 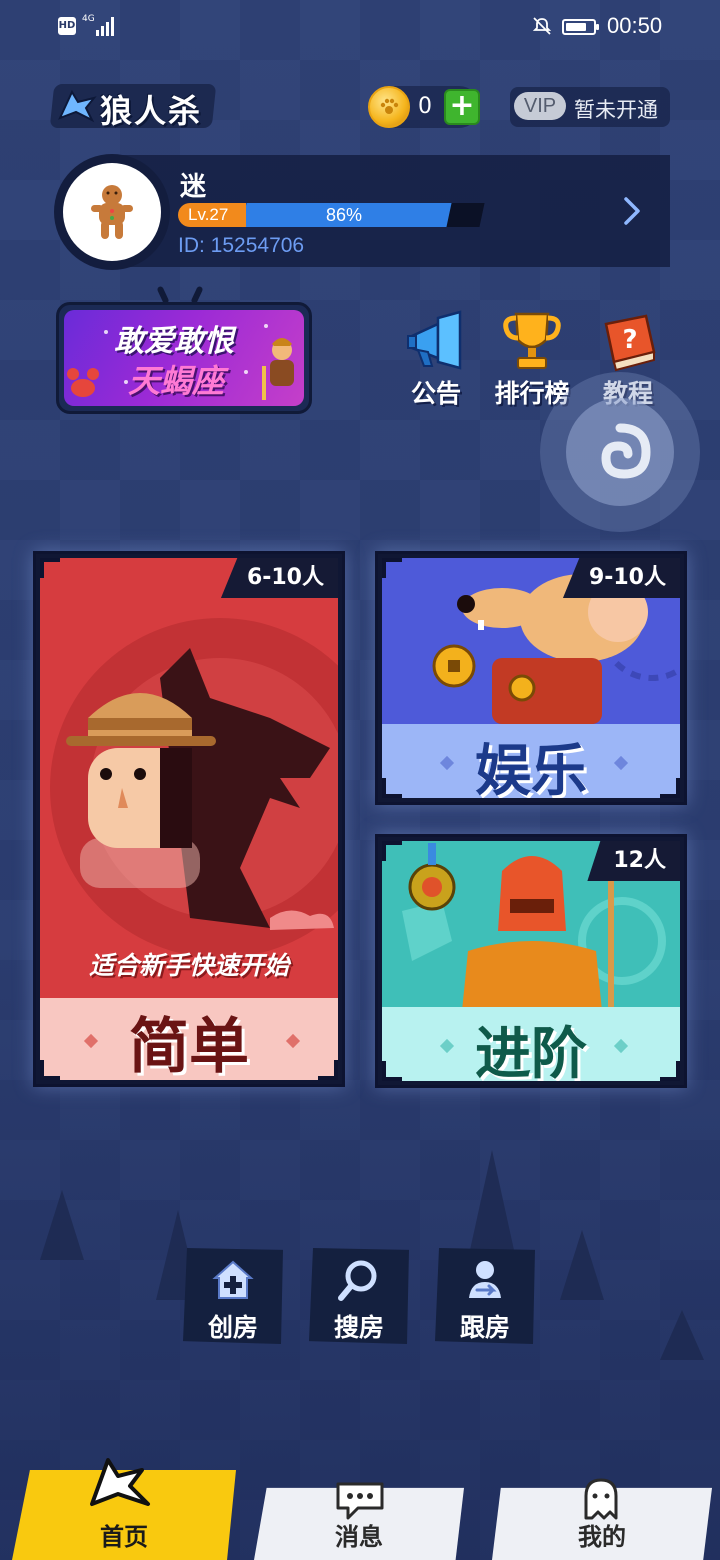 What do you see at coordinates (360, 1501) in the screenshot?
I see `chat-bubble-icon` at bounding box center [360, 1501].